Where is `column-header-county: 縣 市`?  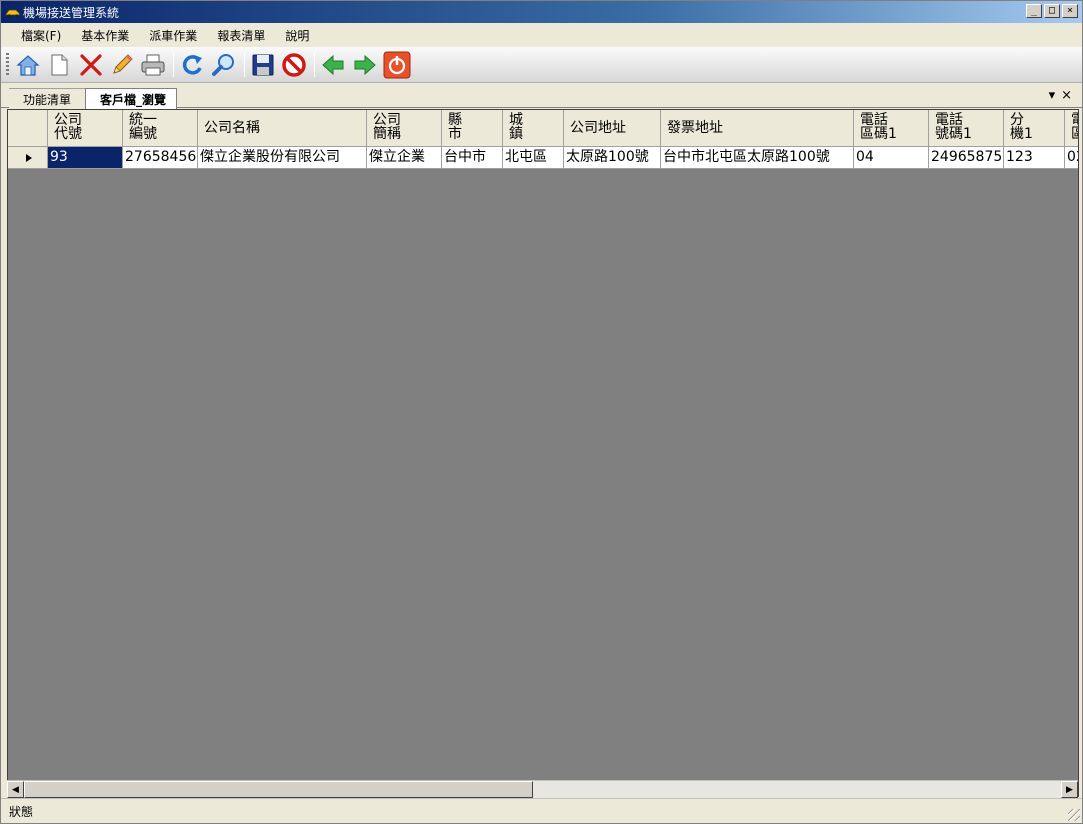 column-header-county: 縣 市 is located at coordinates (472, 128).